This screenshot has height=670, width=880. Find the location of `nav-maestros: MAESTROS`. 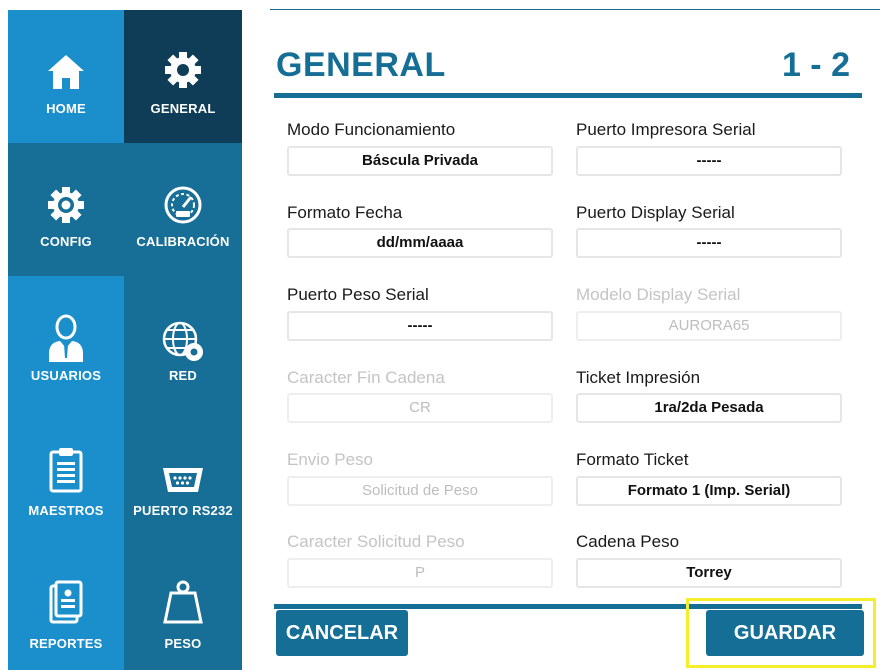

nav-maestros: MAESTROS is located at coordinates (66, 473).